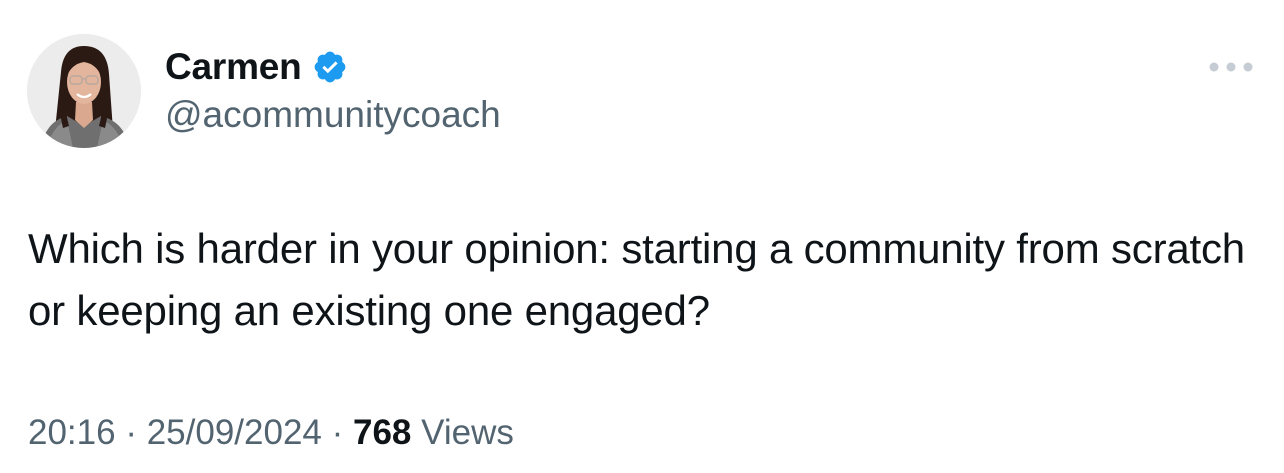 The image size is (1284, 473). What do you see at coordinates (330, 67) in the screenshot?
I see `verified-badge-icon` at bounding box center [330, 67].